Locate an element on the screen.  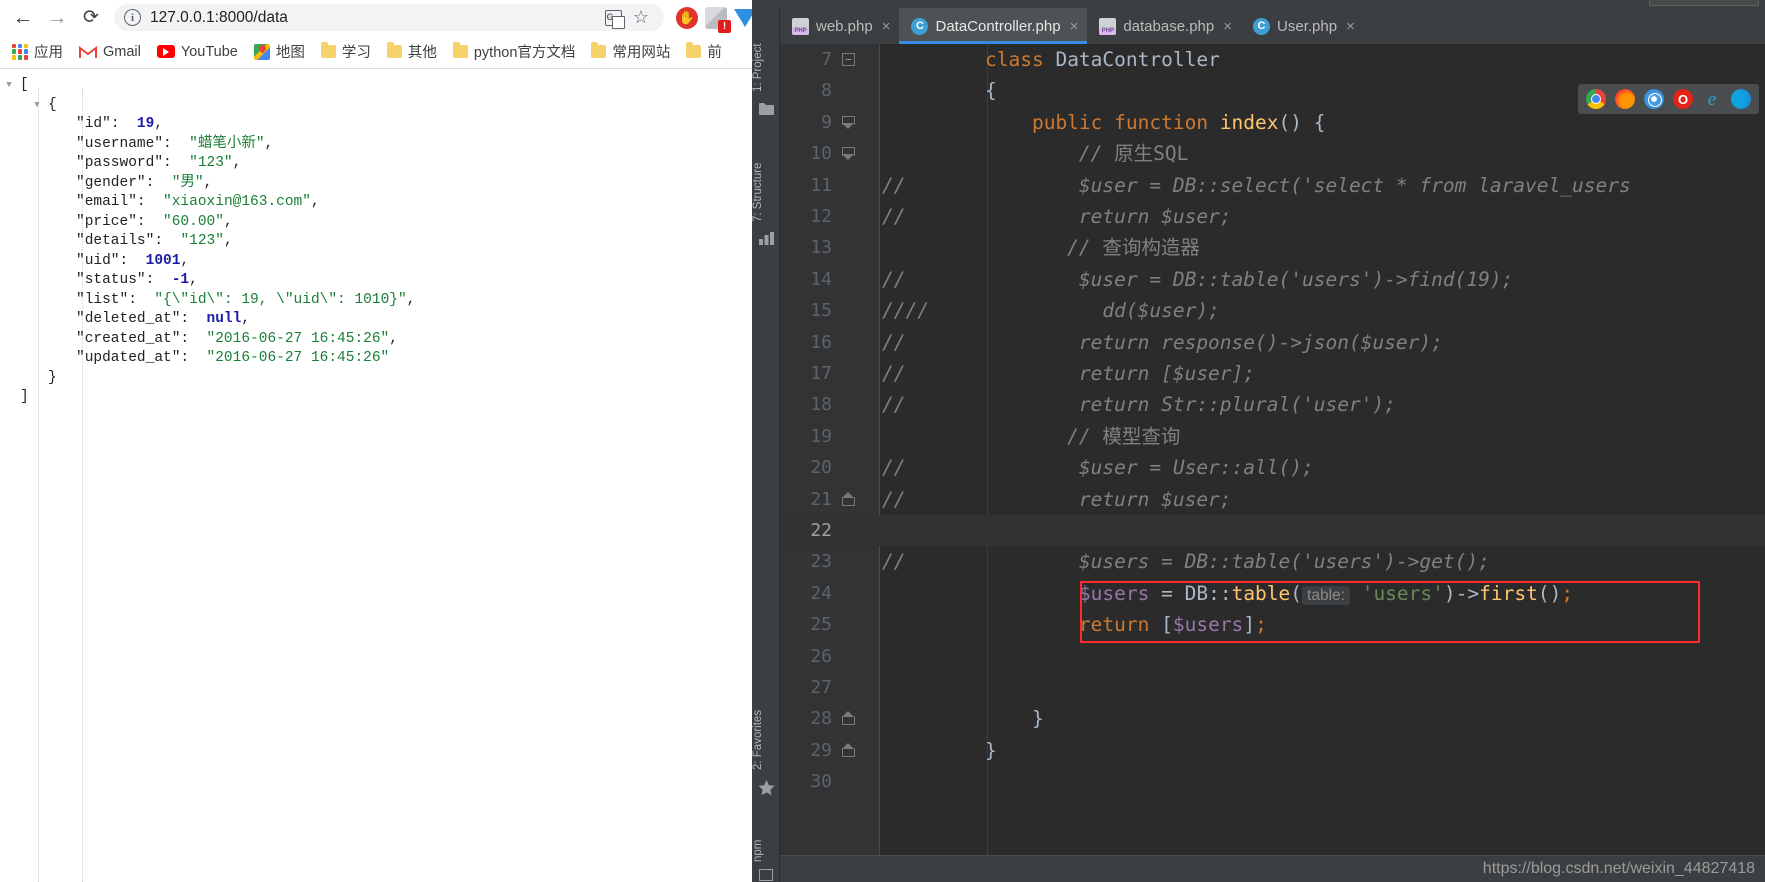
code-line-row: 20 // $user = User::all(); is located at coordinates (1272, 467).